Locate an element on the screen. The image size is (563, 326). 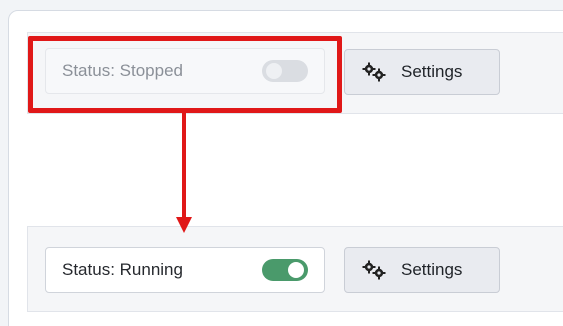
status-label: Status: Running is located at coordinates (122, 269).